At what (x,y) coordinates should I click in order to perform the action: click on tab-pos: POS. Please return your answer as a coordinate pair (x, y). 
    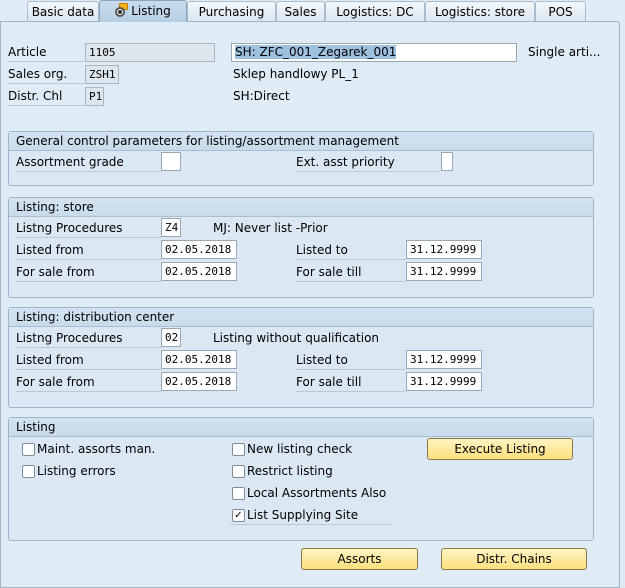
    Looking at the image, I should click on (560, 11).